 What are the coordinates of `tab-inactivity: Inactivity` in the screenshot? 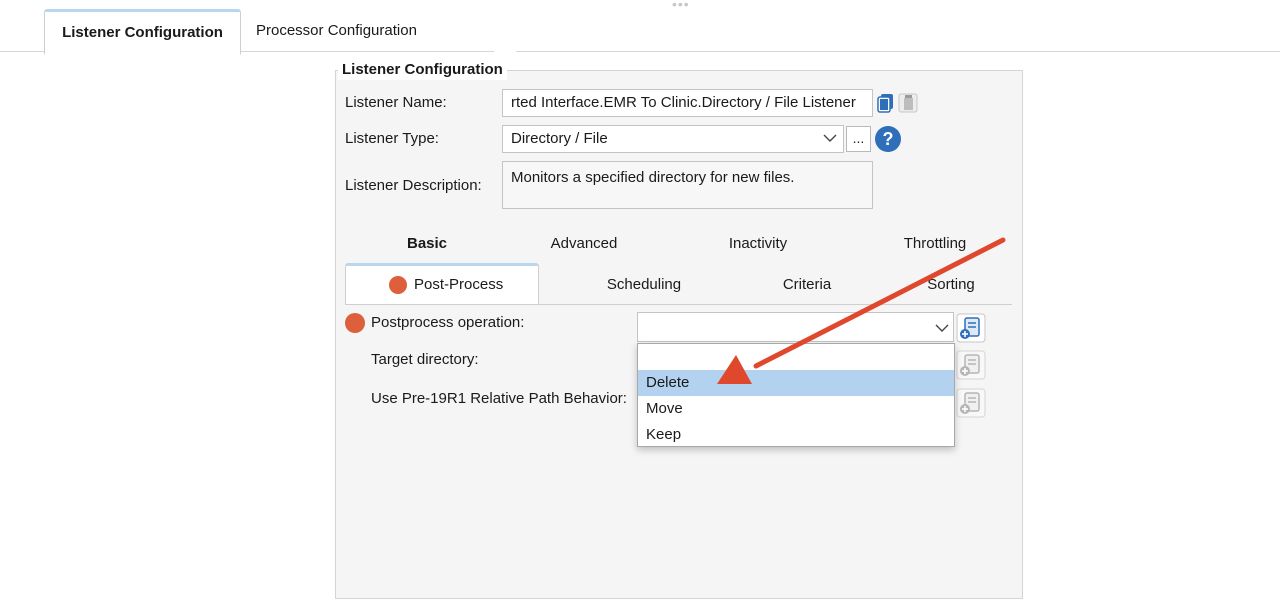 It's located at (758, 244).